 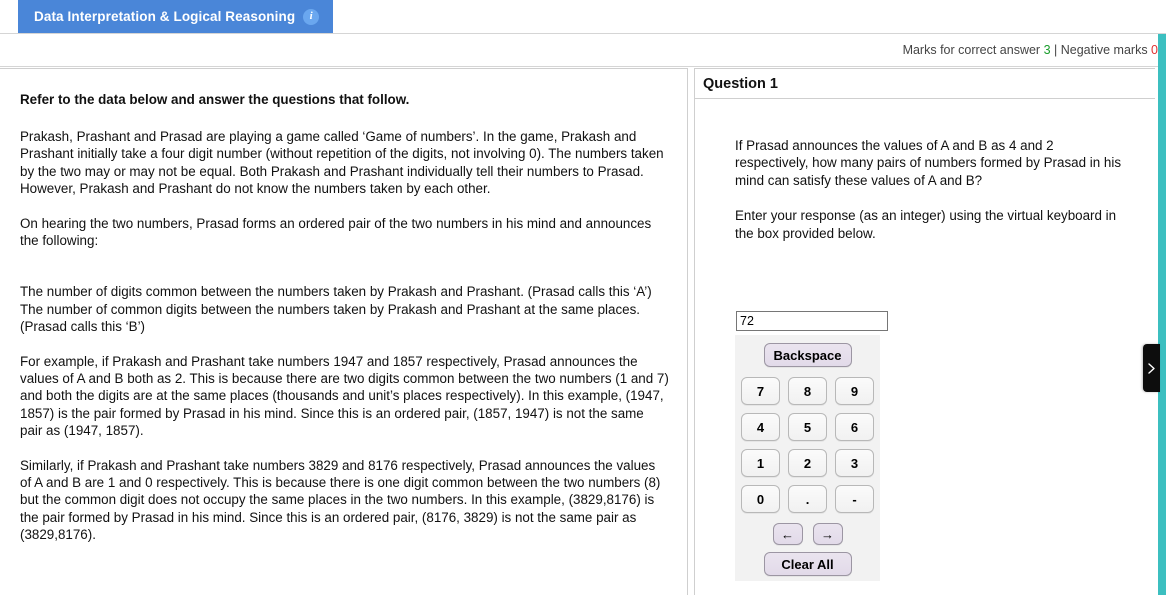 I want to click on keypad-row-3: 1 2 3, so click(x=807, y=463).